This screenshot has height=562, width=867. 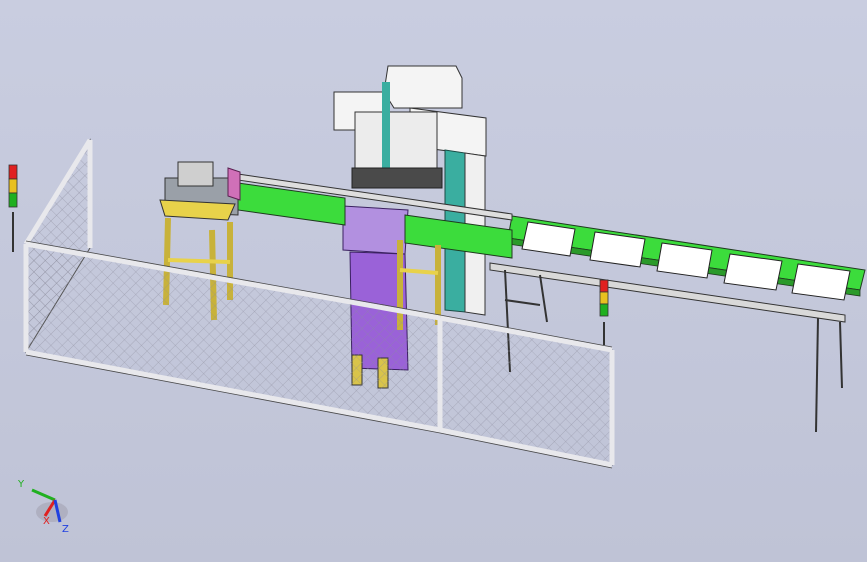 I want to click on x-axis-label: X, so click(x=46, y=521).